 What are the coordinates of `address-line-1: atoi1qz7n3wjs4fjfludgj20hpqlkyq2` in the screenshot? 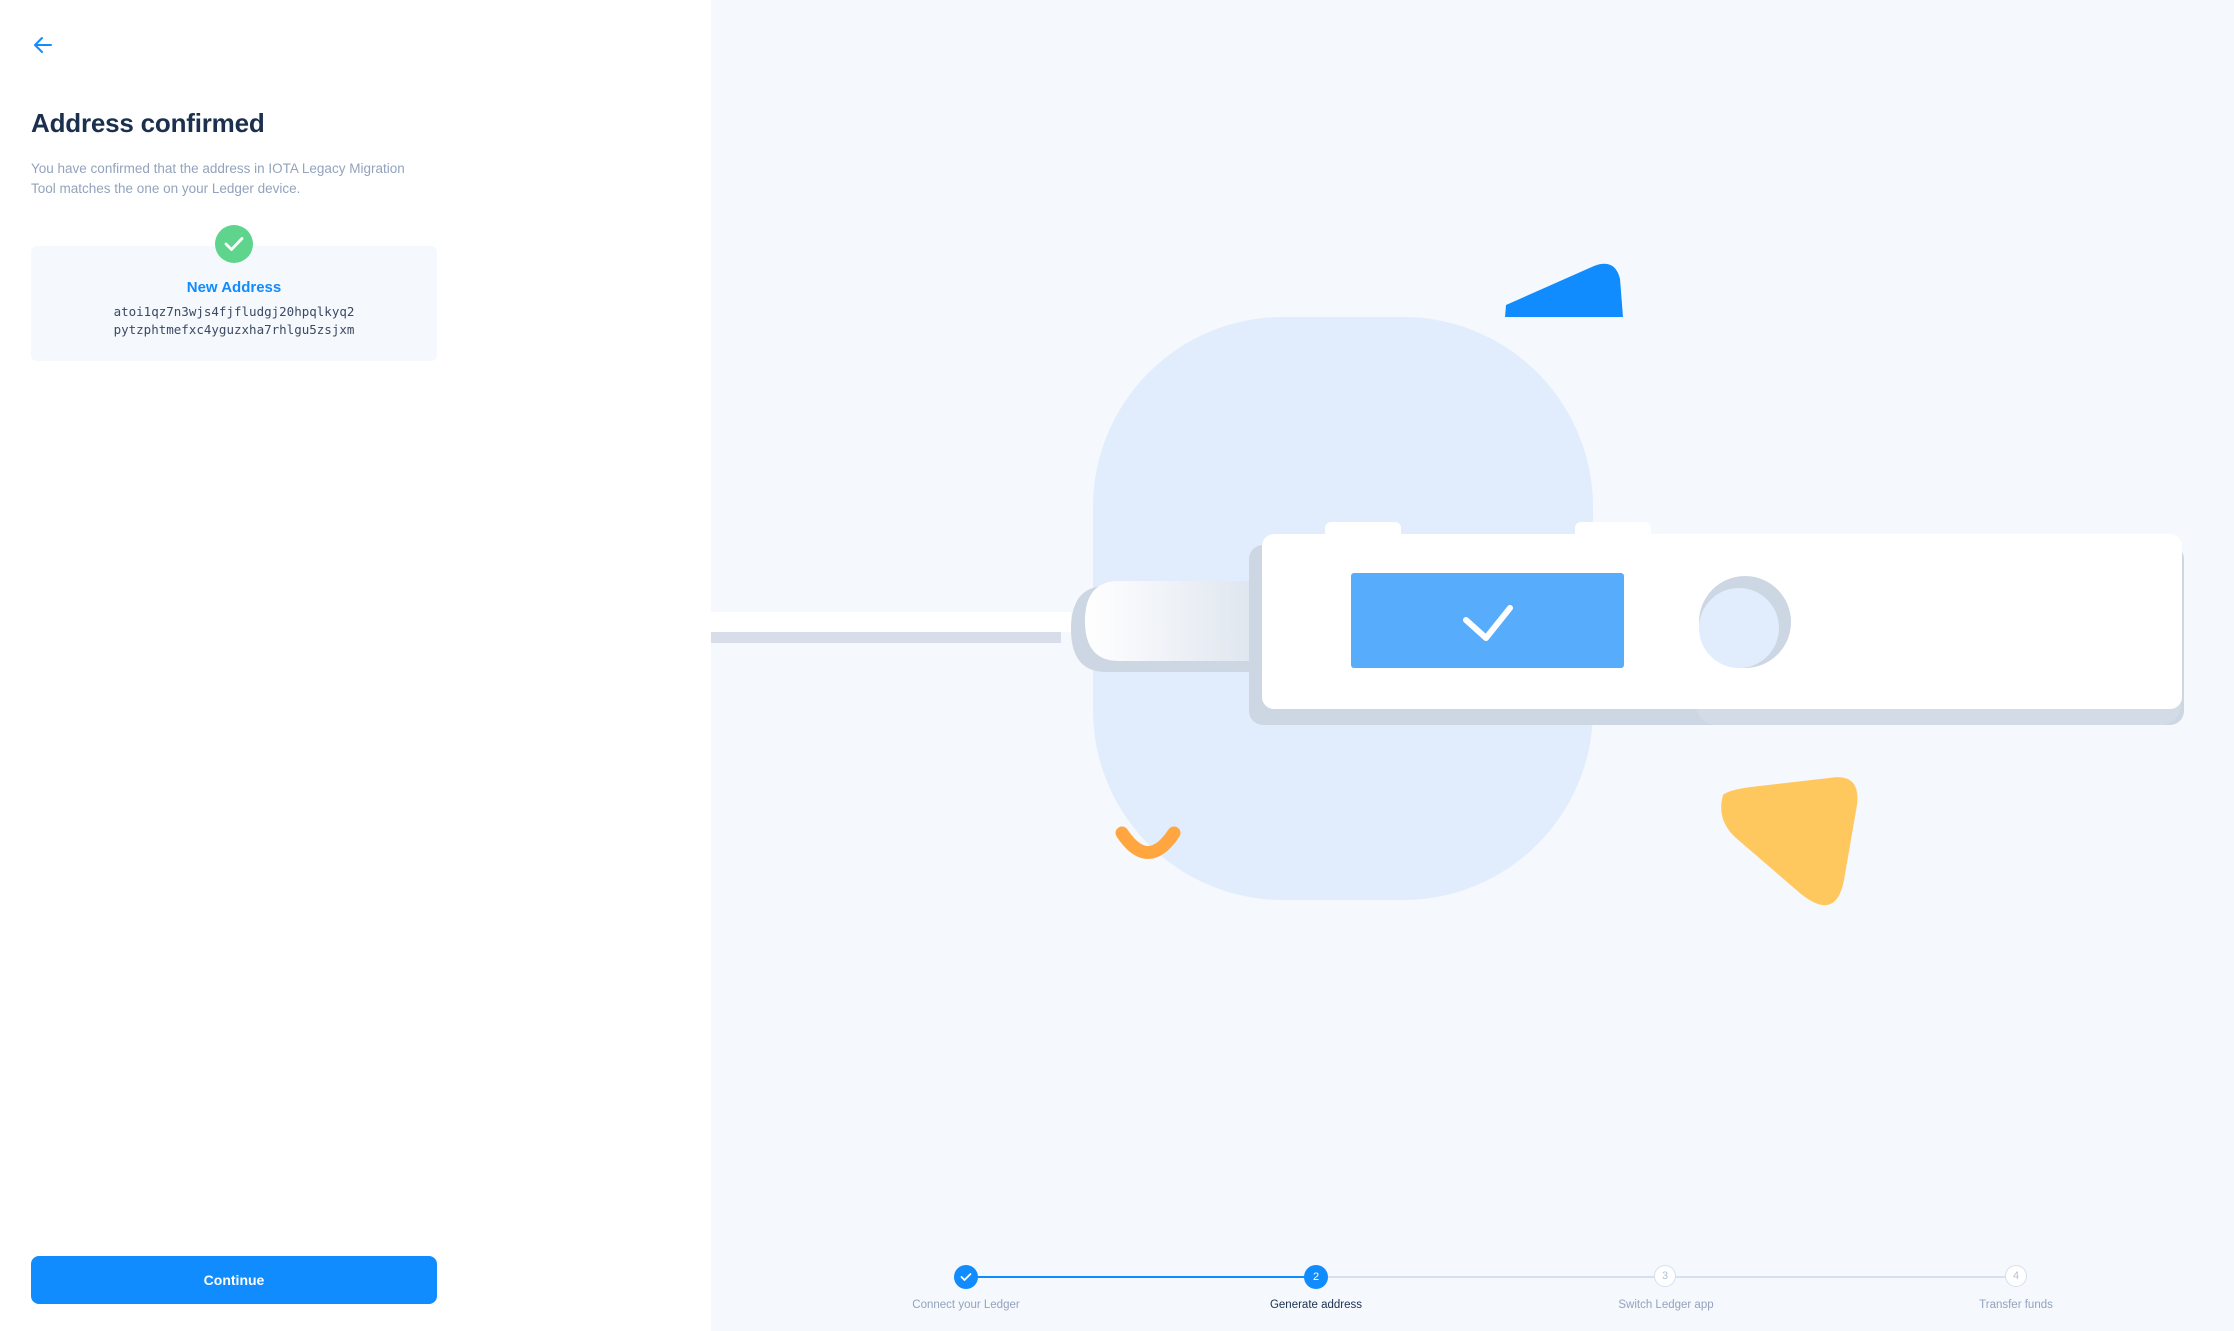 It's located at (234, 311).